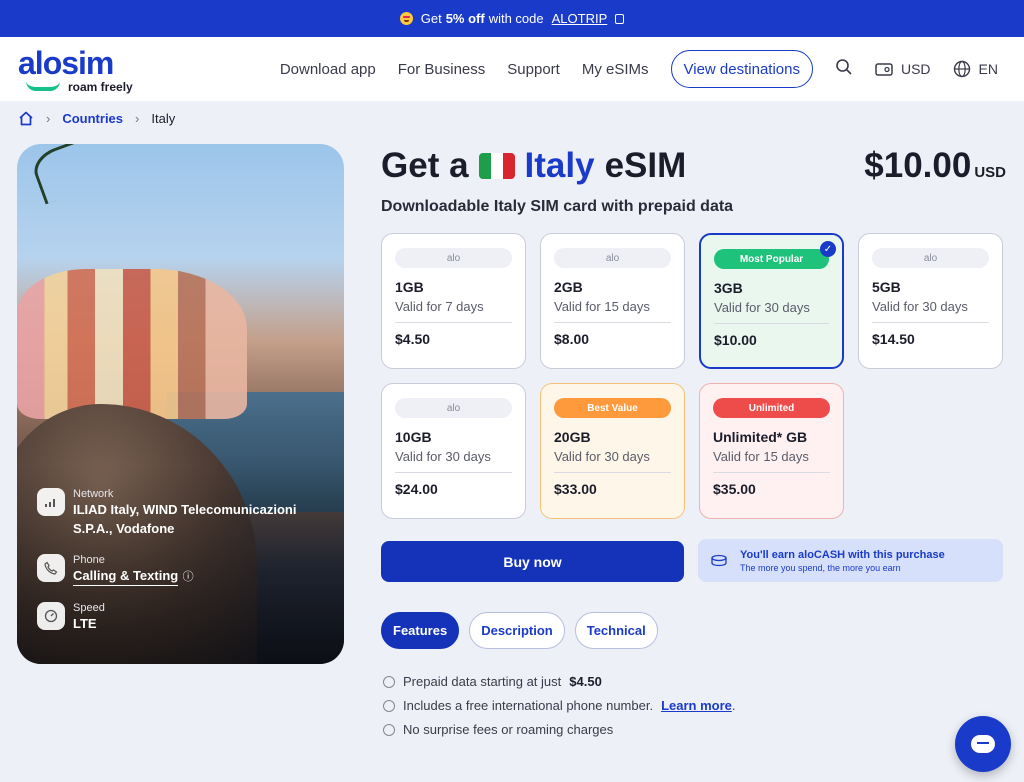  Describe the element at coordinates (465, 18) in the screenshot. I see `promo-discount: 5% off` at that location.